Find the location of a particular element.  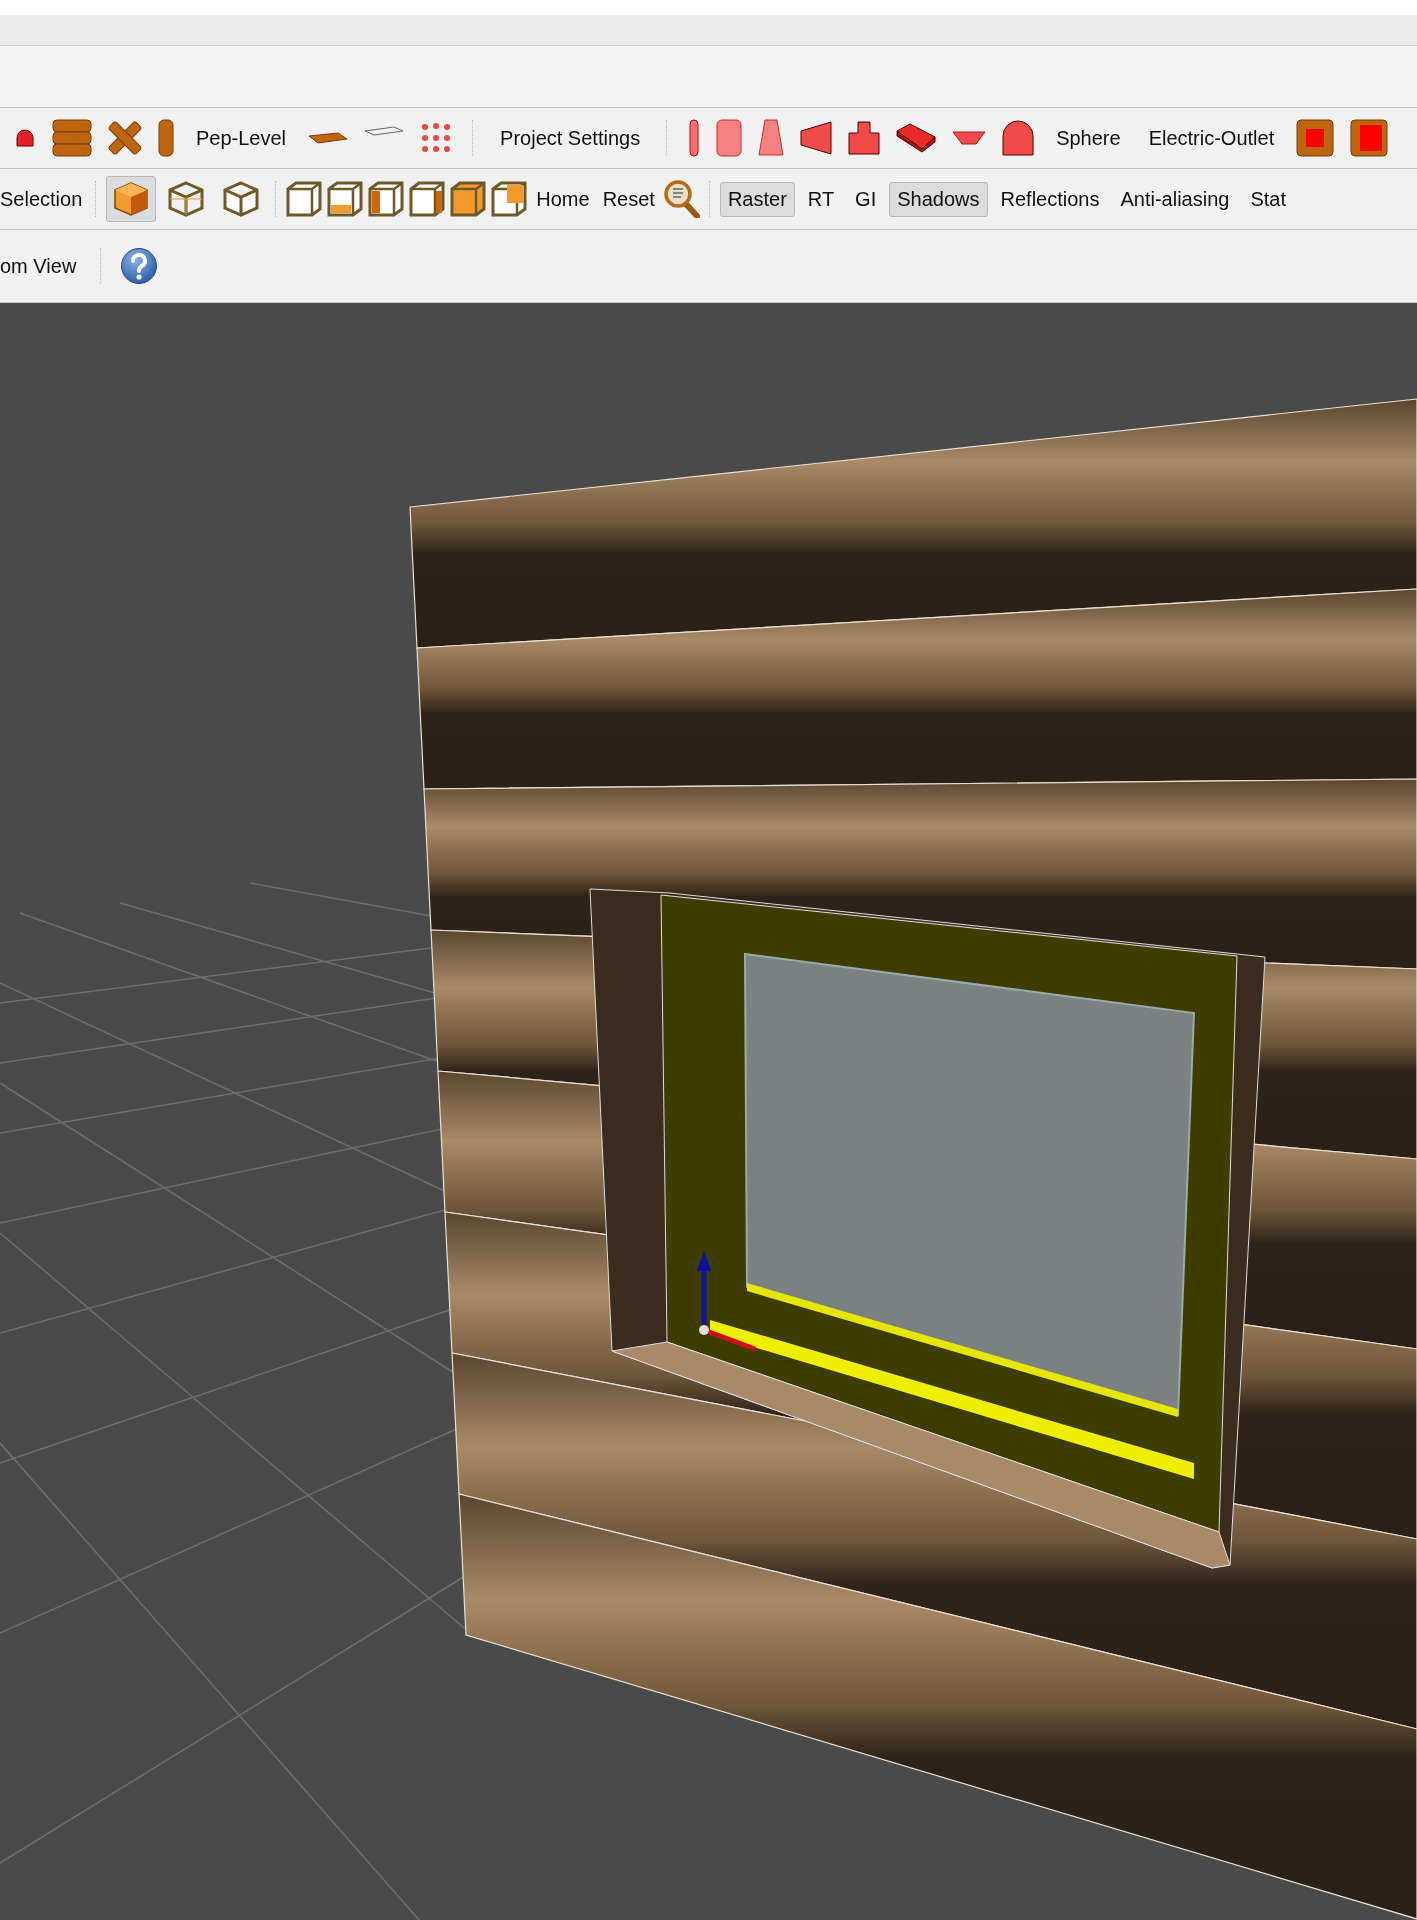

electric-outlet-button: Electric-Outlet is located at coordinates (1211, 138).